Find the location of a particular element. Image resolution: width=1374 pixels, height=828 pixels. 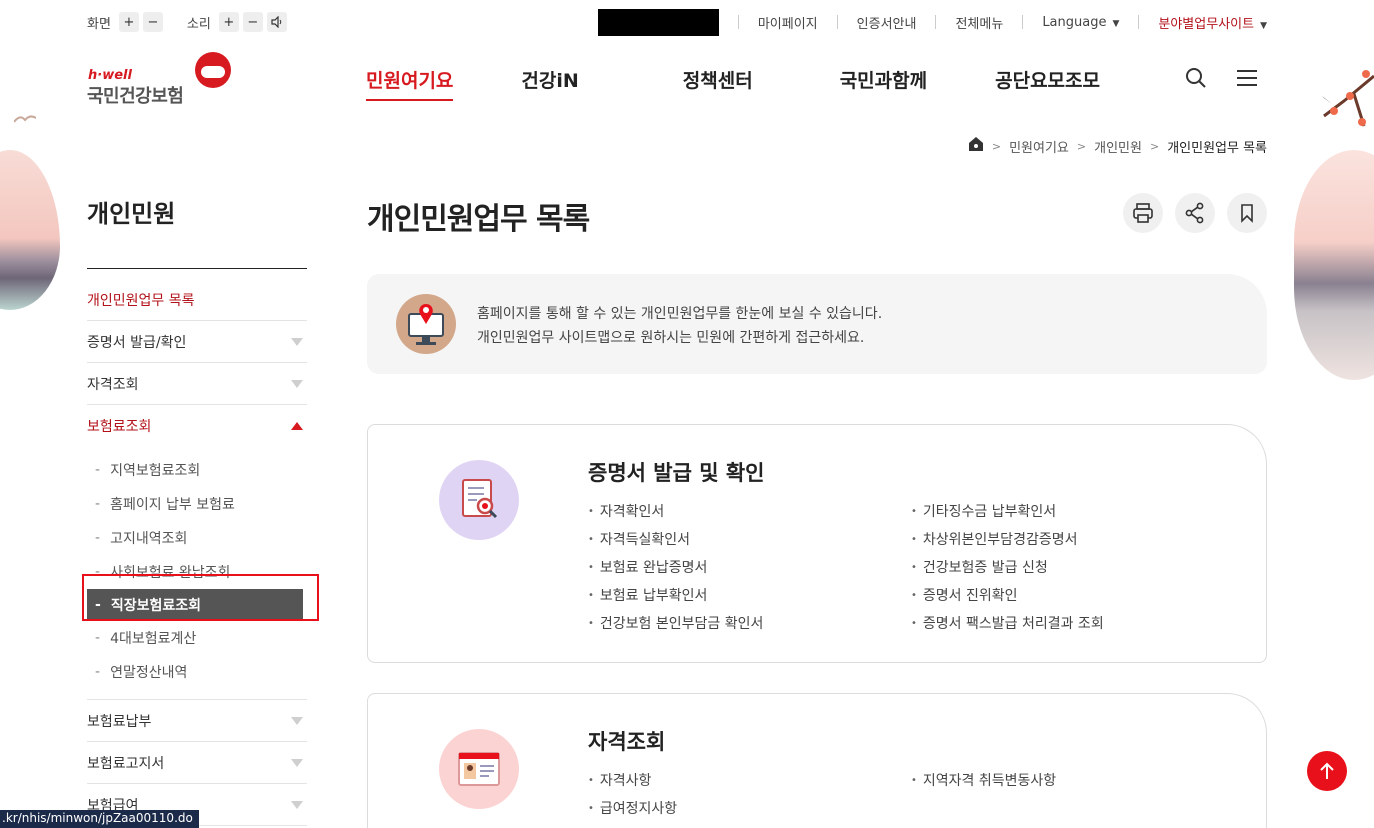

card-link-item: • 자격확인서 is located at coordinates (675, 511).